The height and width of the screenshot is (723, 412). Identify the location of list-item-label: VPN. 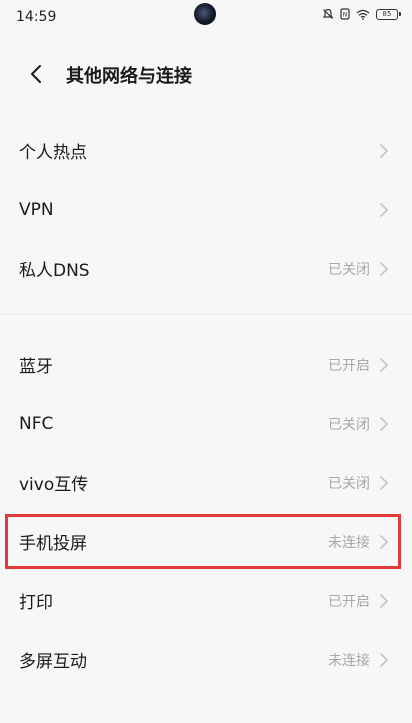
(36, 209).